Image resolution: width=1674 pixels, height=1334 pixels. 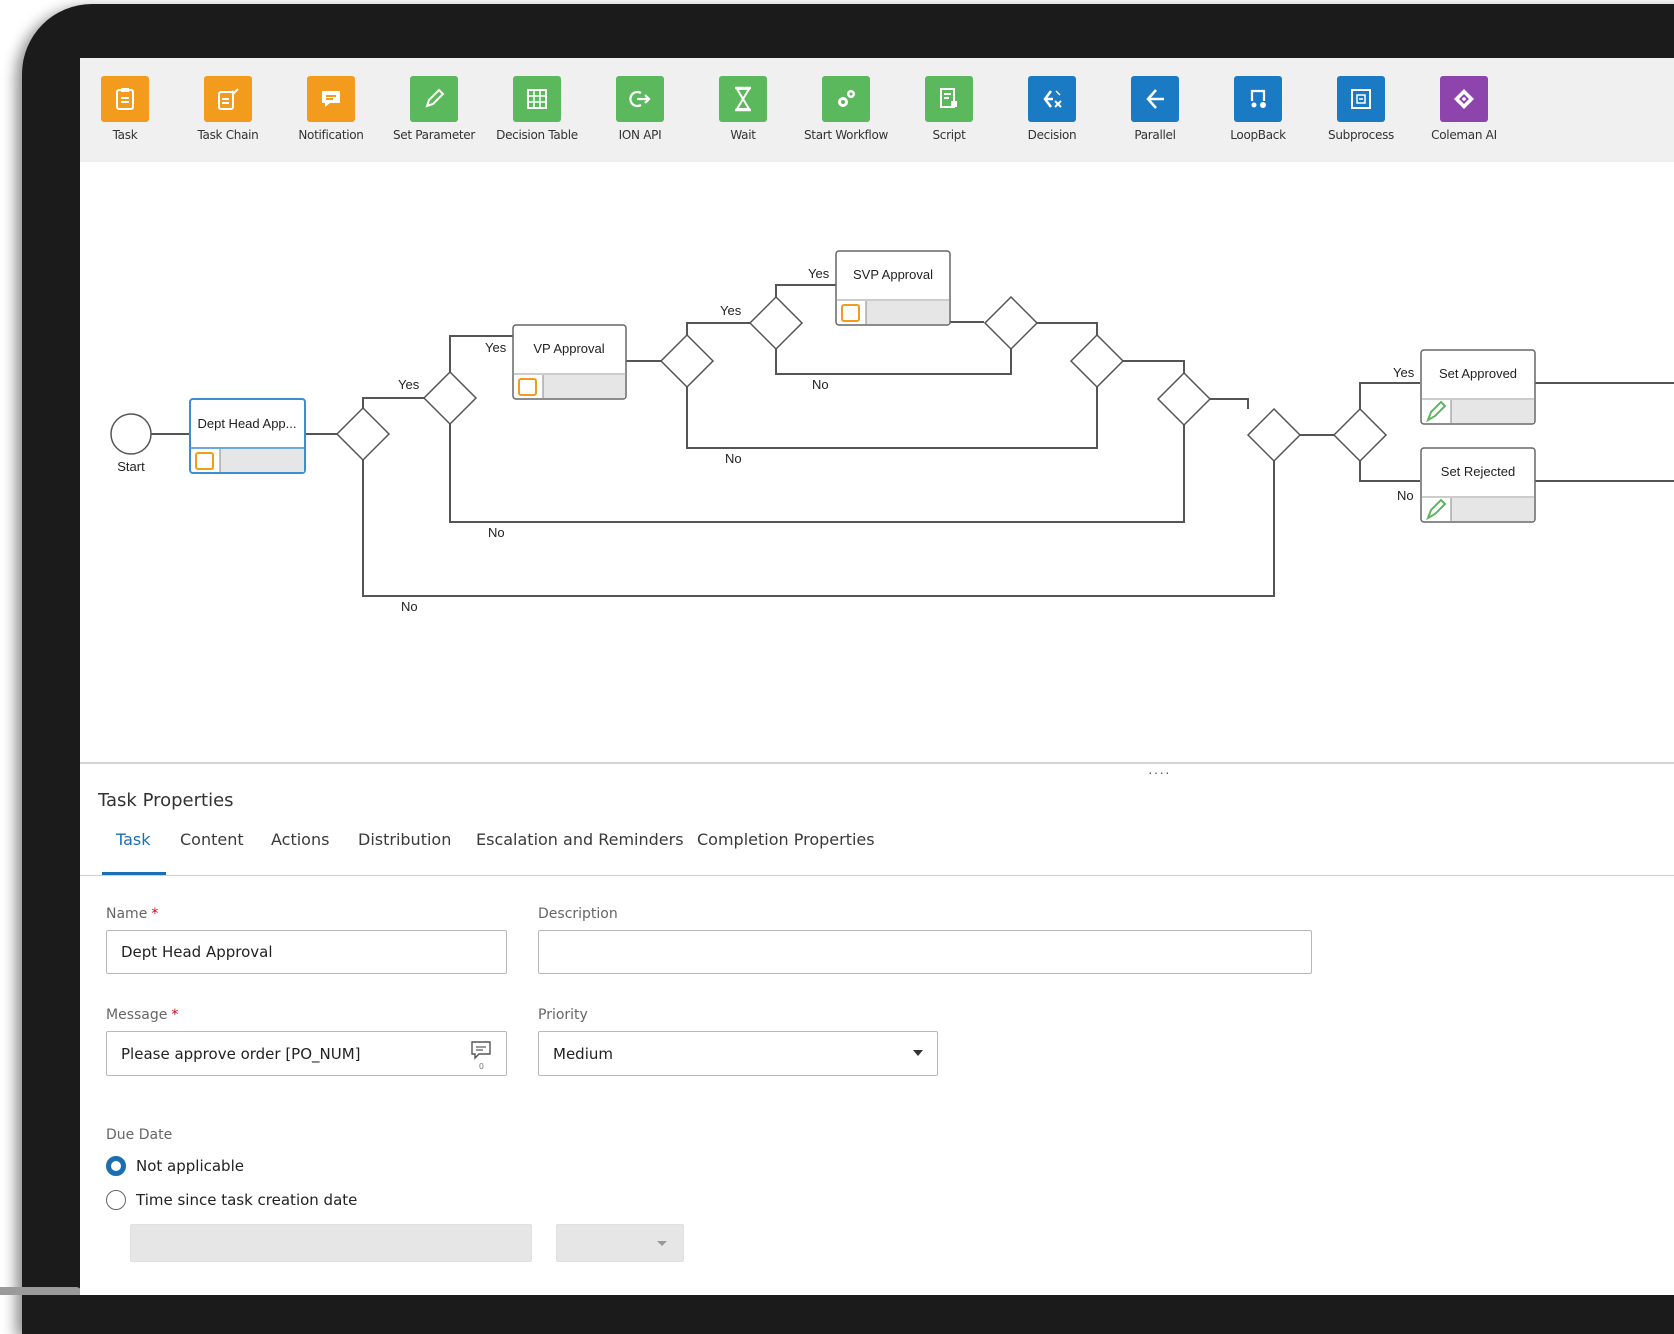 I want to click on coleman-ai-icon, so click(x=1464, y=99).